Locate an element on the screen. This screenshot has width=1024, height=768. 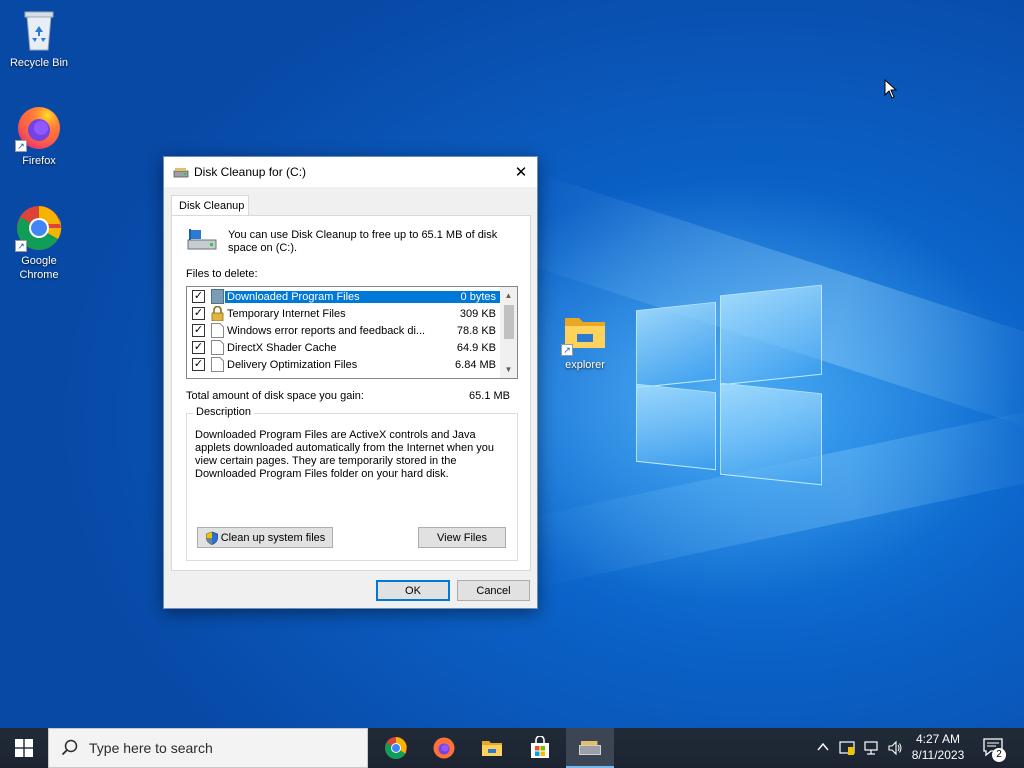
file-name: Delivery Optimization Files is located at coordinates (292, 364).